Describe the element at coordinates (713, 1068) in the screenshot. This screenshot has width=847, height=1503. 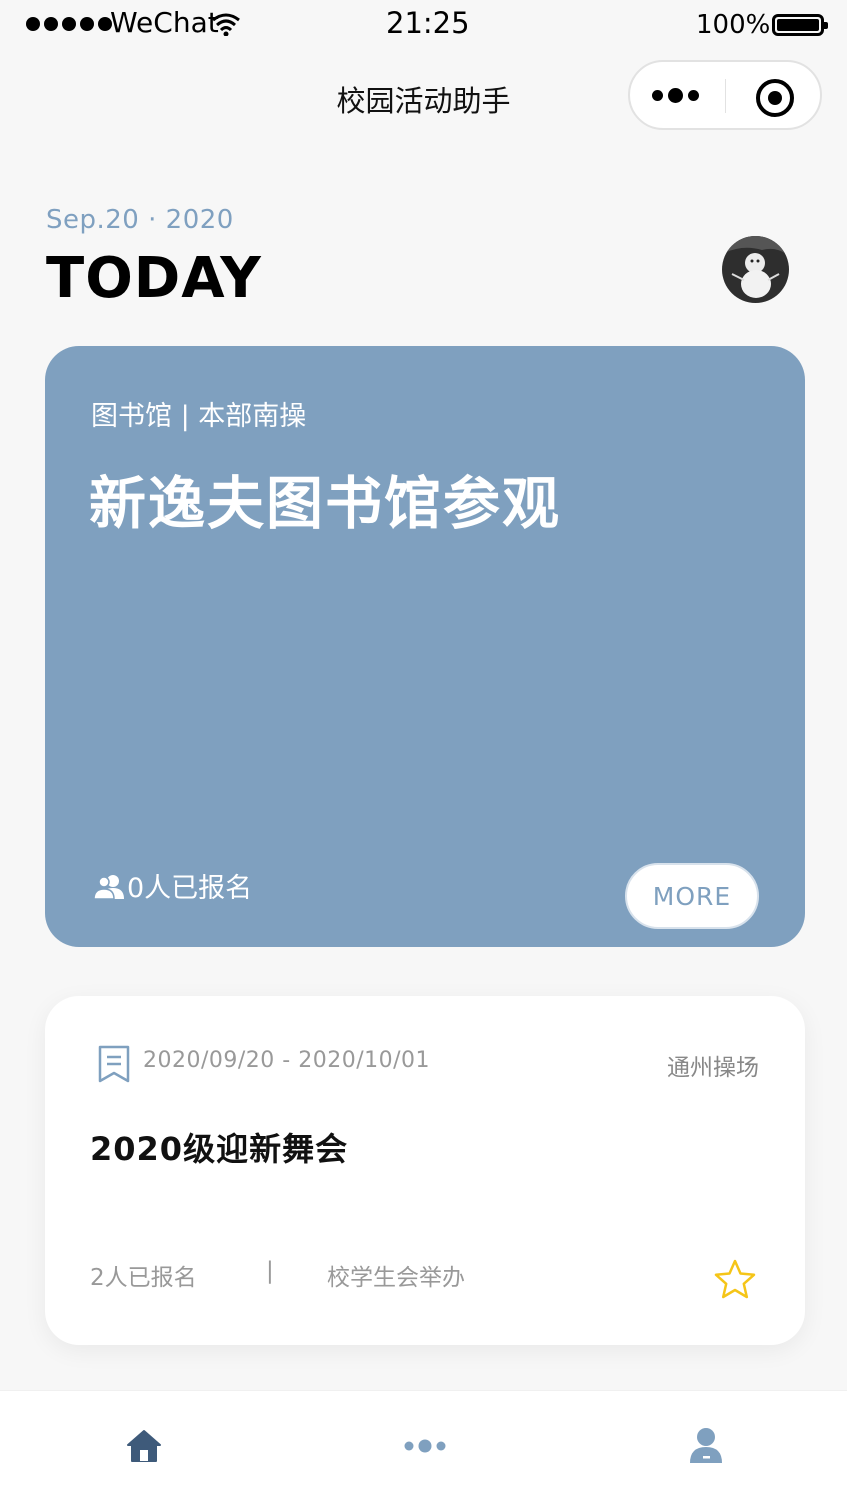
I see `event-location: 通州操场` at that location.